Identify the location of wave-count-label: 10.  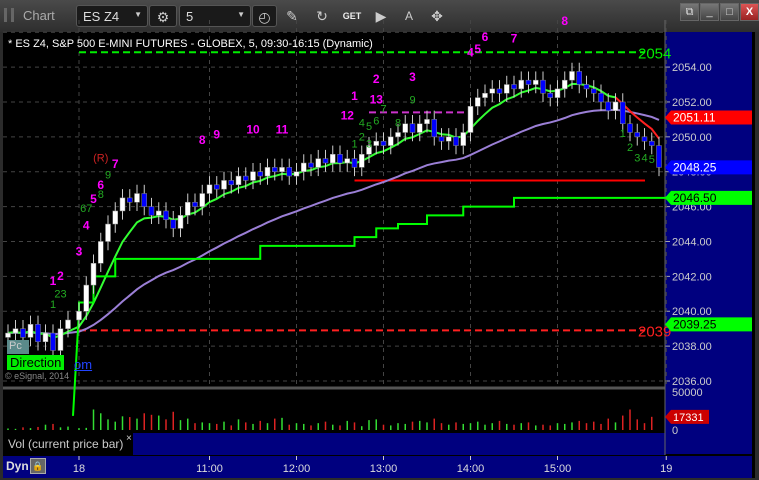
(253, 129).